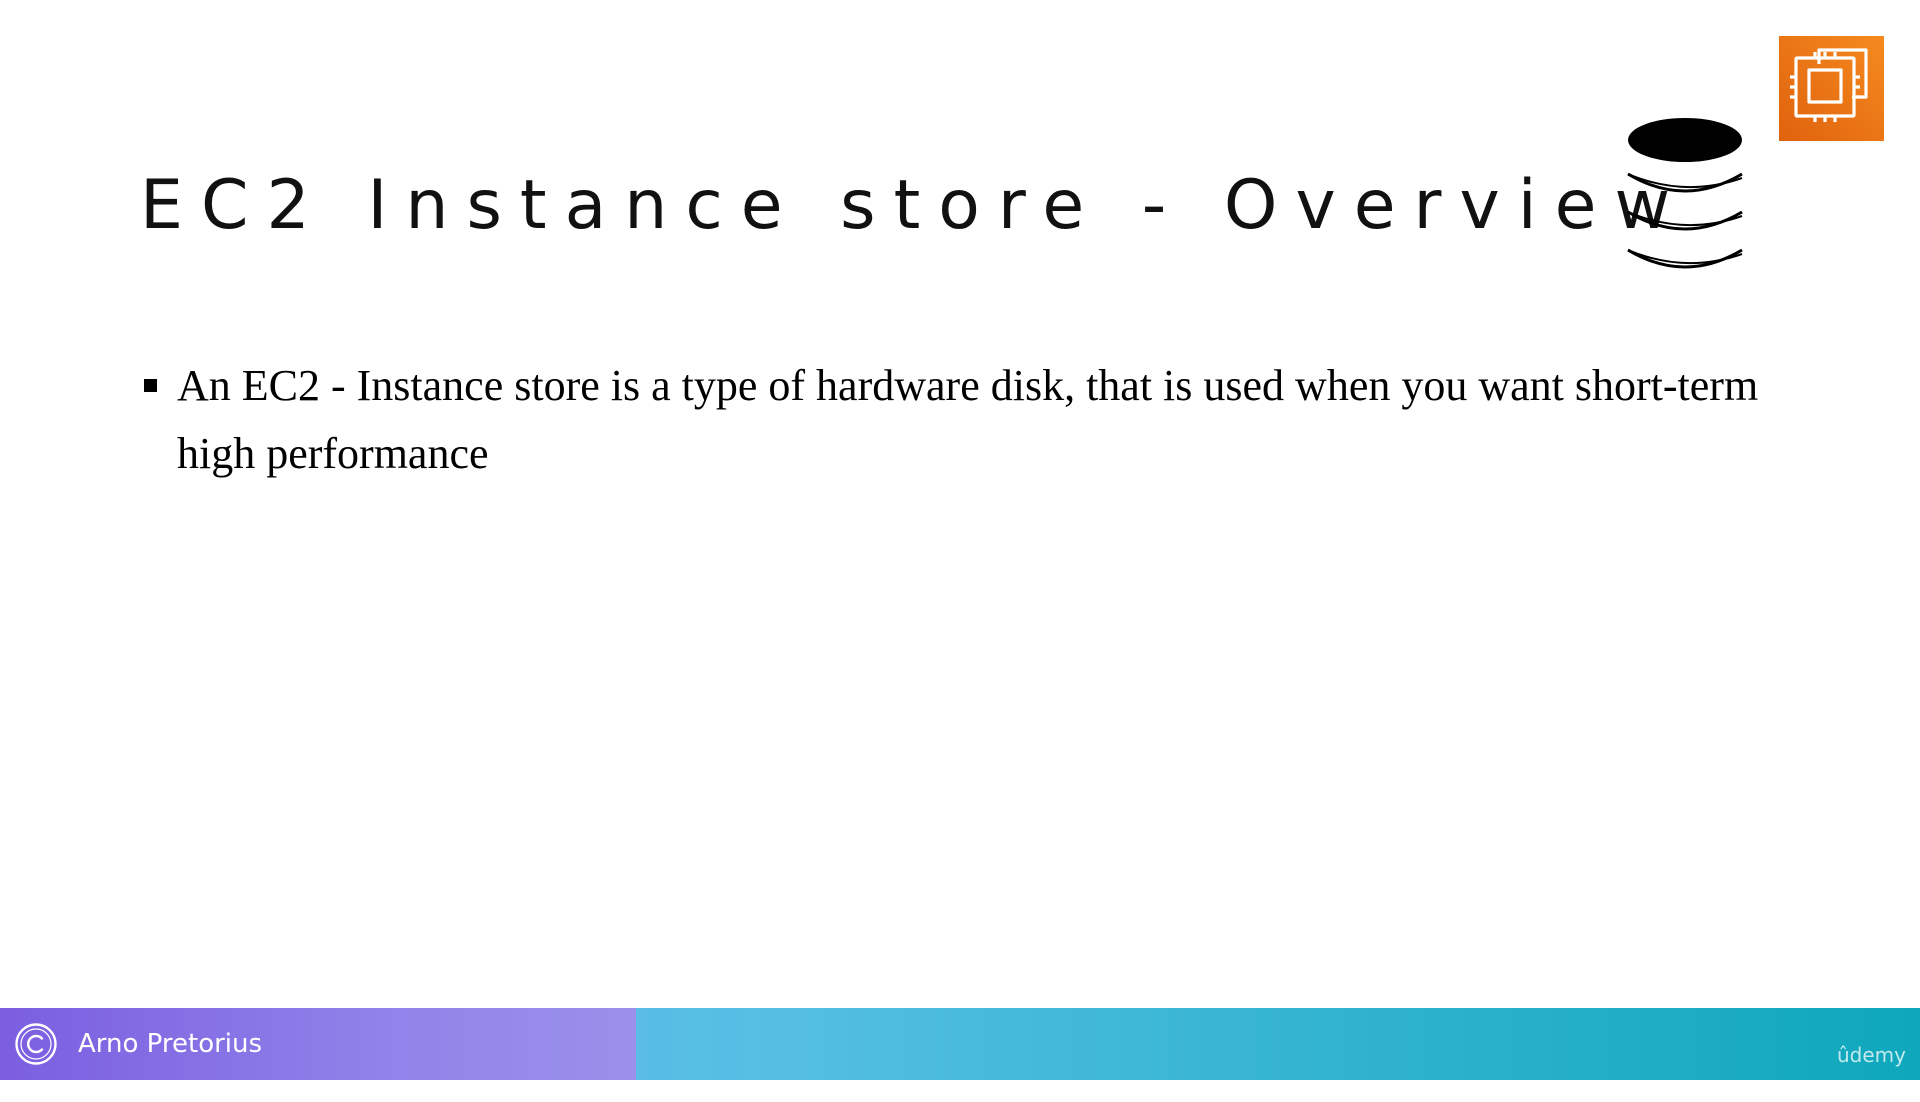  What do you see at coordinates (960, 1044) in the screenshot?
I see `footer-bar: Arno Pretorius ûdemy` at bounding box center [960, 1044].